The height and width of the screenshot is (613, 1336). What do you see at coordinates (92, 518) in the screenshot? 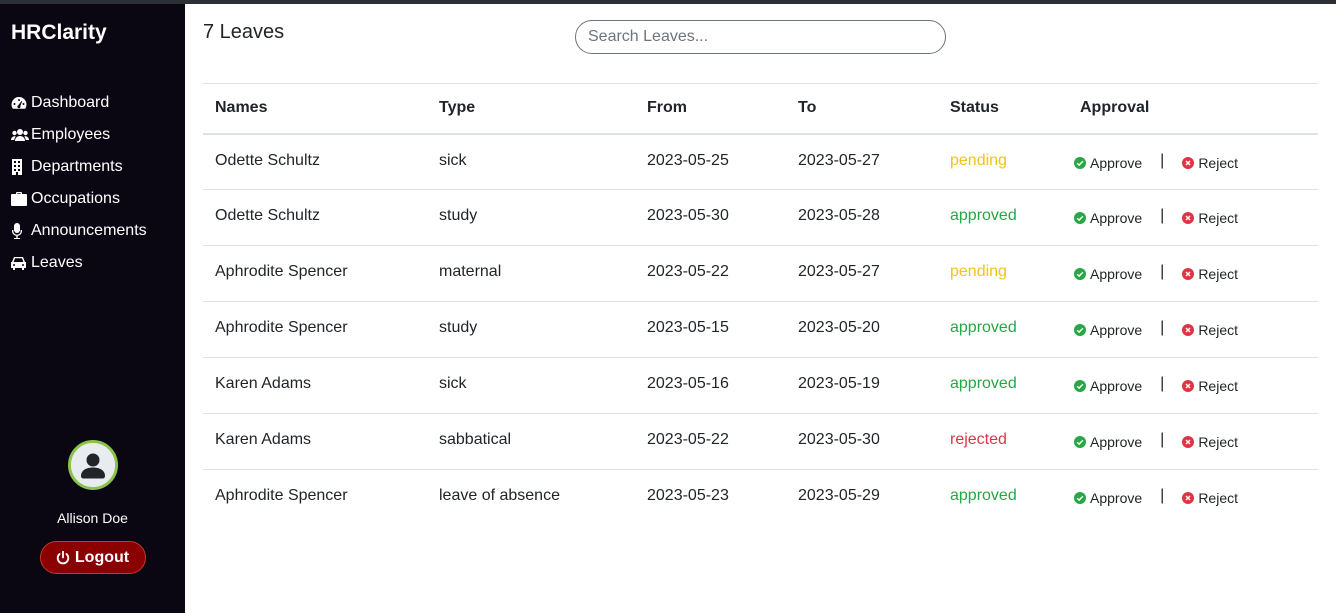
I see `user-name: Allison Doe` at bounding box center [92, 518].